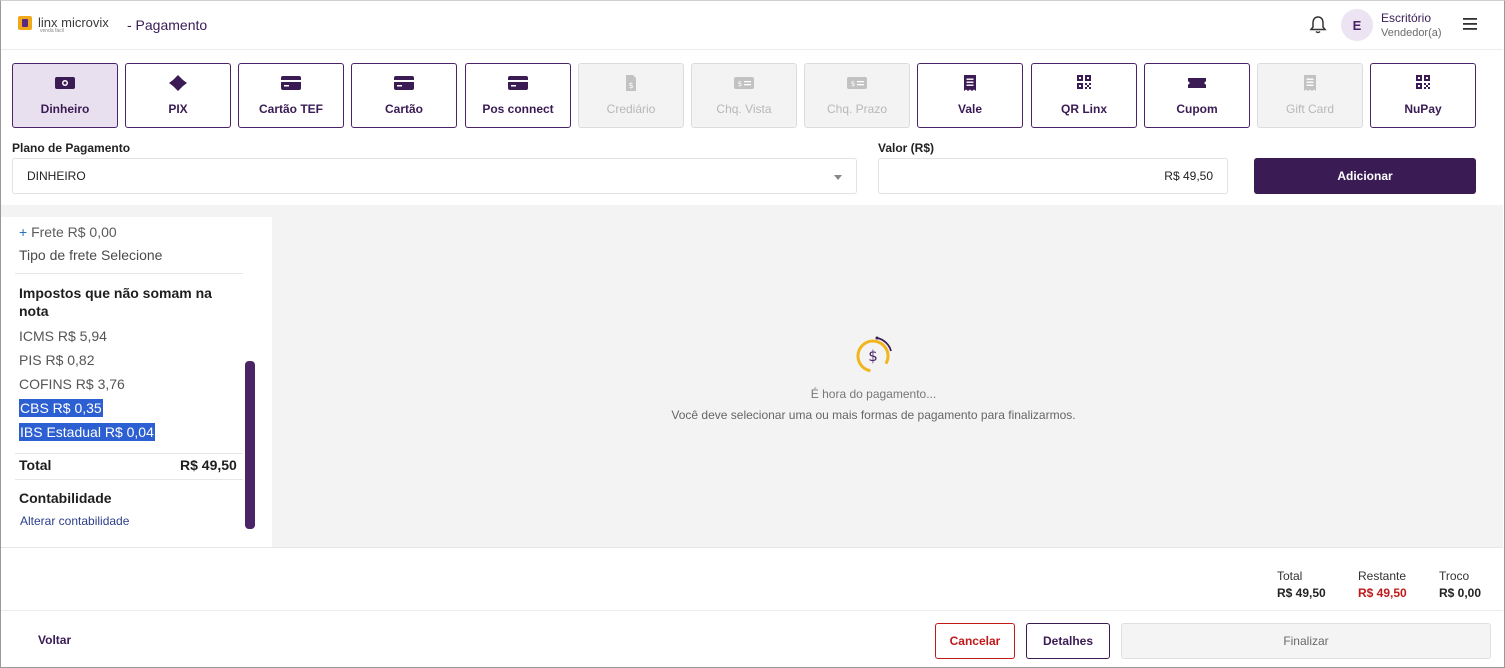  I want to click on cbs-value: CBS R$ 0,35, so click(61, 408).